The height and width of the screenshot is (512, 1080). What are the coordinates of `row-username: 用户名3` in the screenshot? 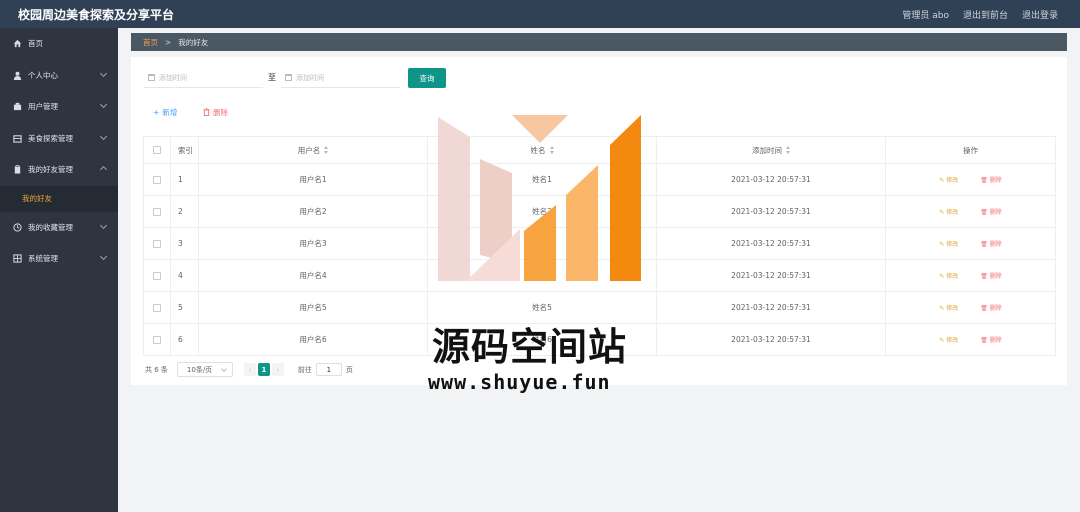 It's located at (313, 243).